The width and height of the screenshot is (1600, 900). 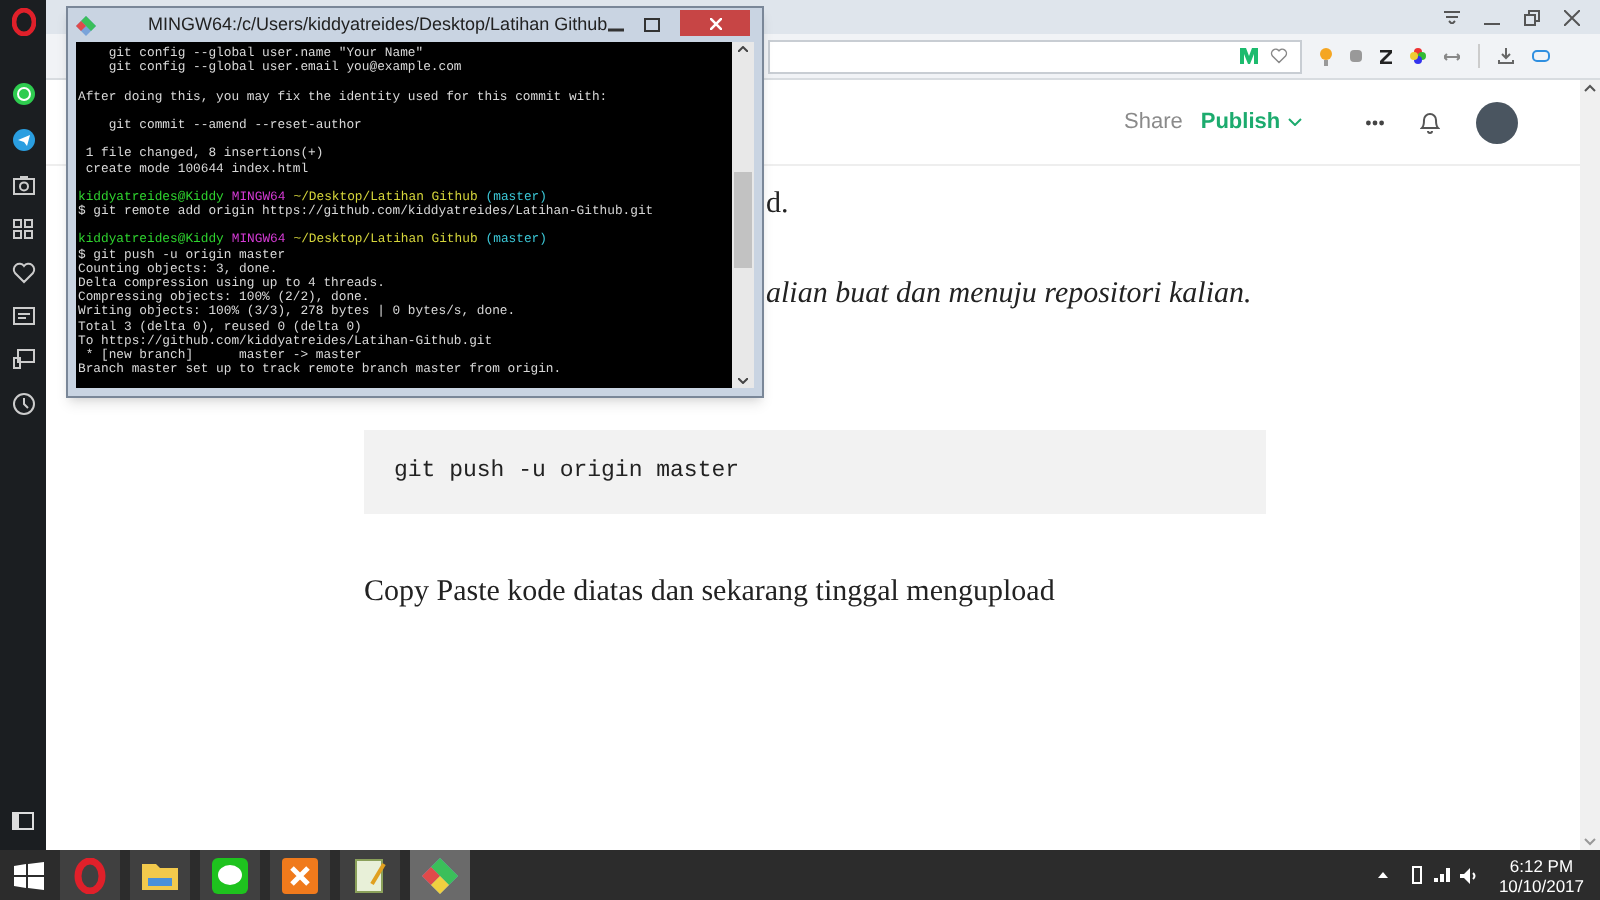 What do you see at coordinates (1541, 865) in the screenshot?
I see `clock-time: 6:12 PM` at bounding box center [1541, 865].